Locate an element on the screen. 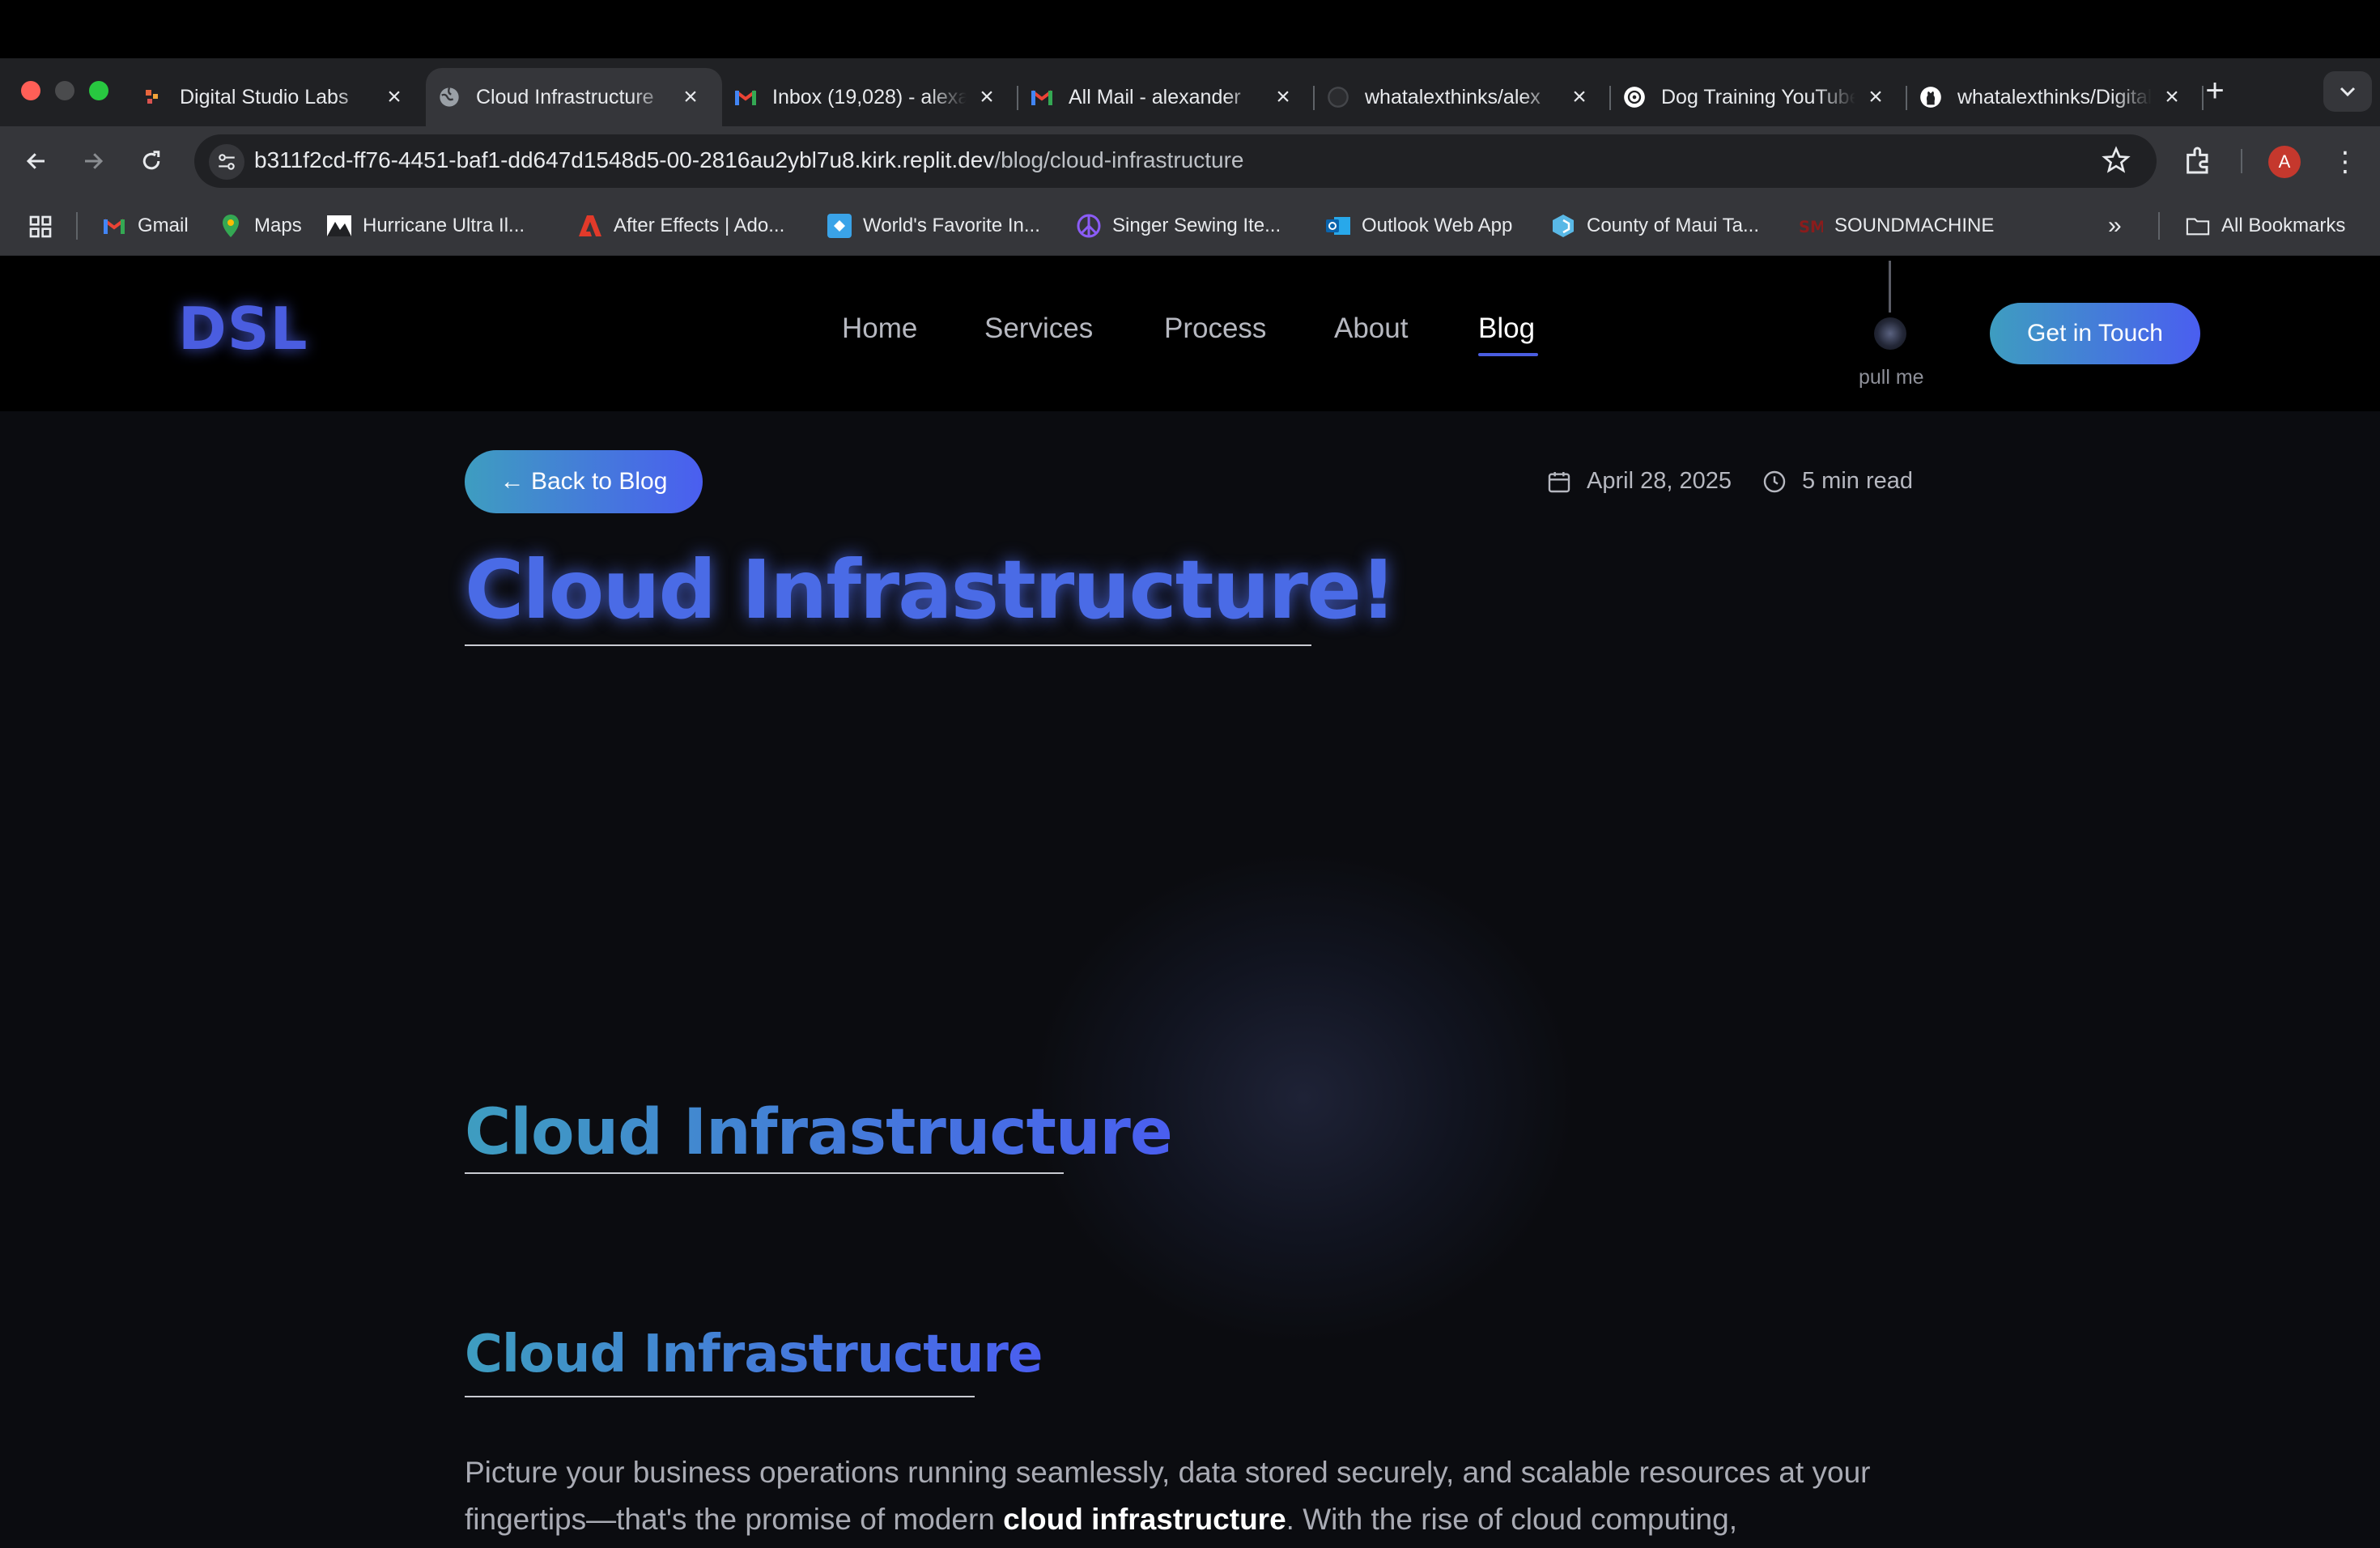 This screenshot has width=2380, height=1548. tab-title: Dog Training YouTube is located at coordinates (1758, 96).